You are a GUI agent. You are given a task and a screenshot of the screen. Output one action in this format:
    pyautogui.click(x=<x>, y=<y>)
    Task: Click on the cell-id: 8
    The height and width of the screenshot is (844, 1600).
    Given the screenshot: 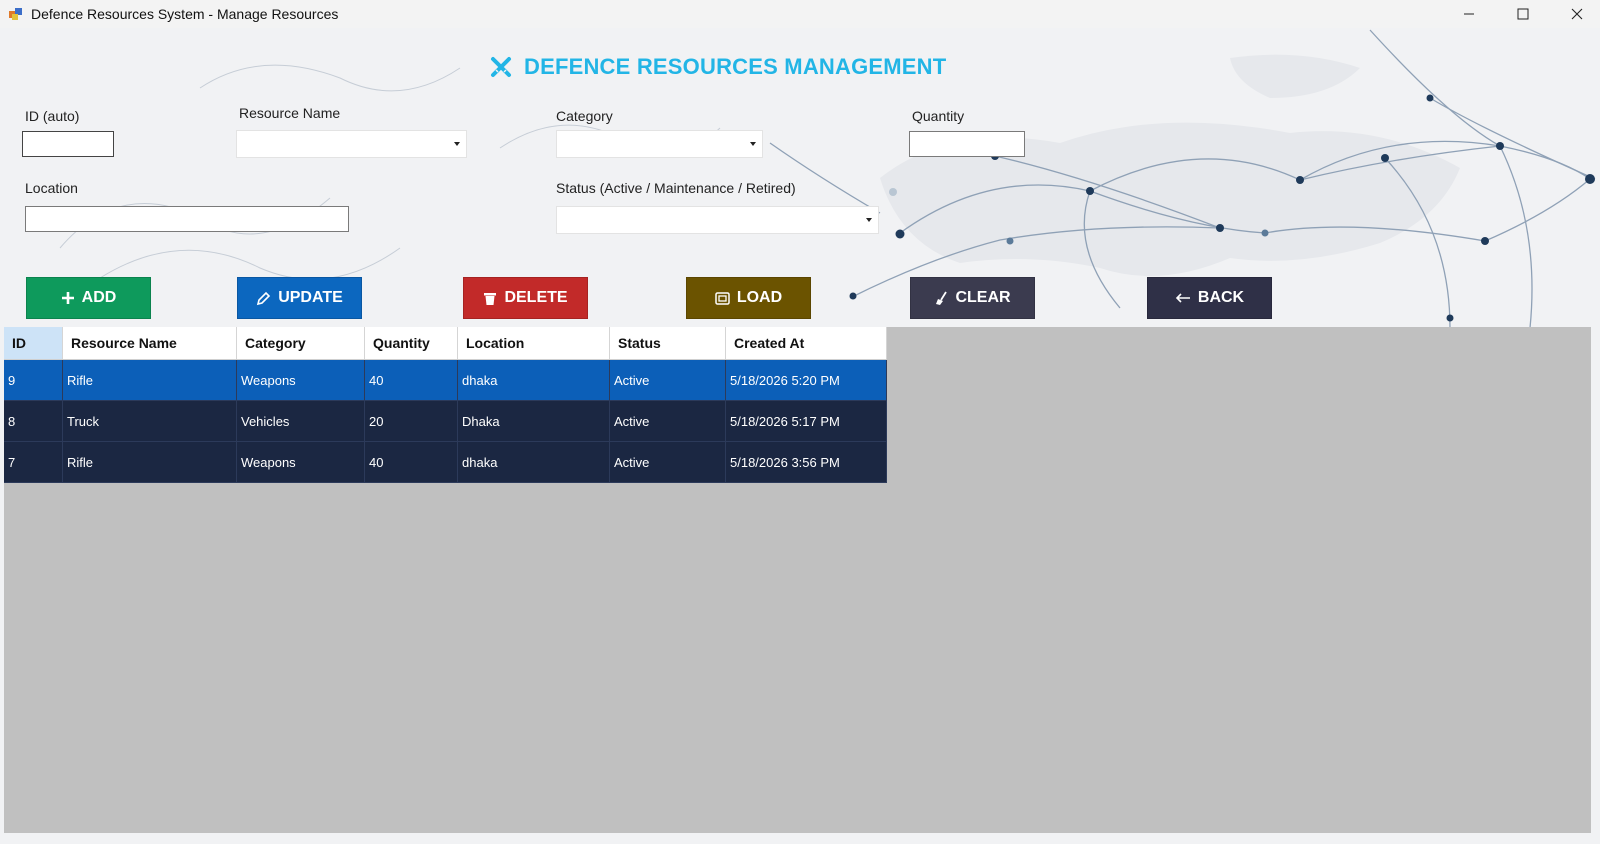 What is the action you would take?
    pyautogui.click(x=33, y=421)
    